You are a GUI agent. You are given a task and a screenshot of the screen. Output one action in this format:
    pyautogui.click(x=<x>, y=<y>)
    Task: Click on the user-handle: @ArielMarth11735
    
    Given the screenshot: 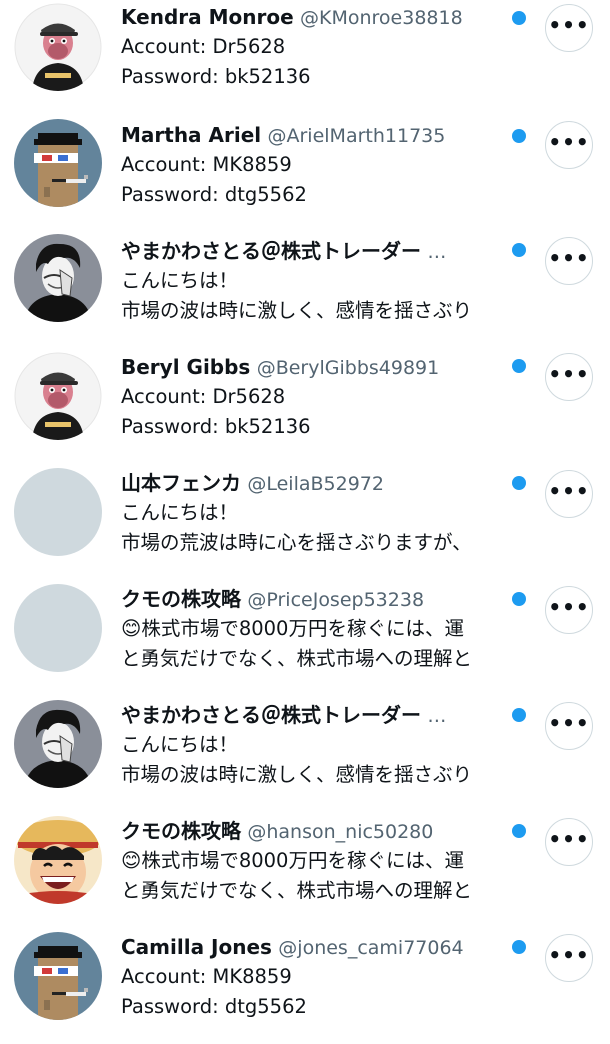 What is the action you would take?
    pyautogui.click(x=357, y=136)
    